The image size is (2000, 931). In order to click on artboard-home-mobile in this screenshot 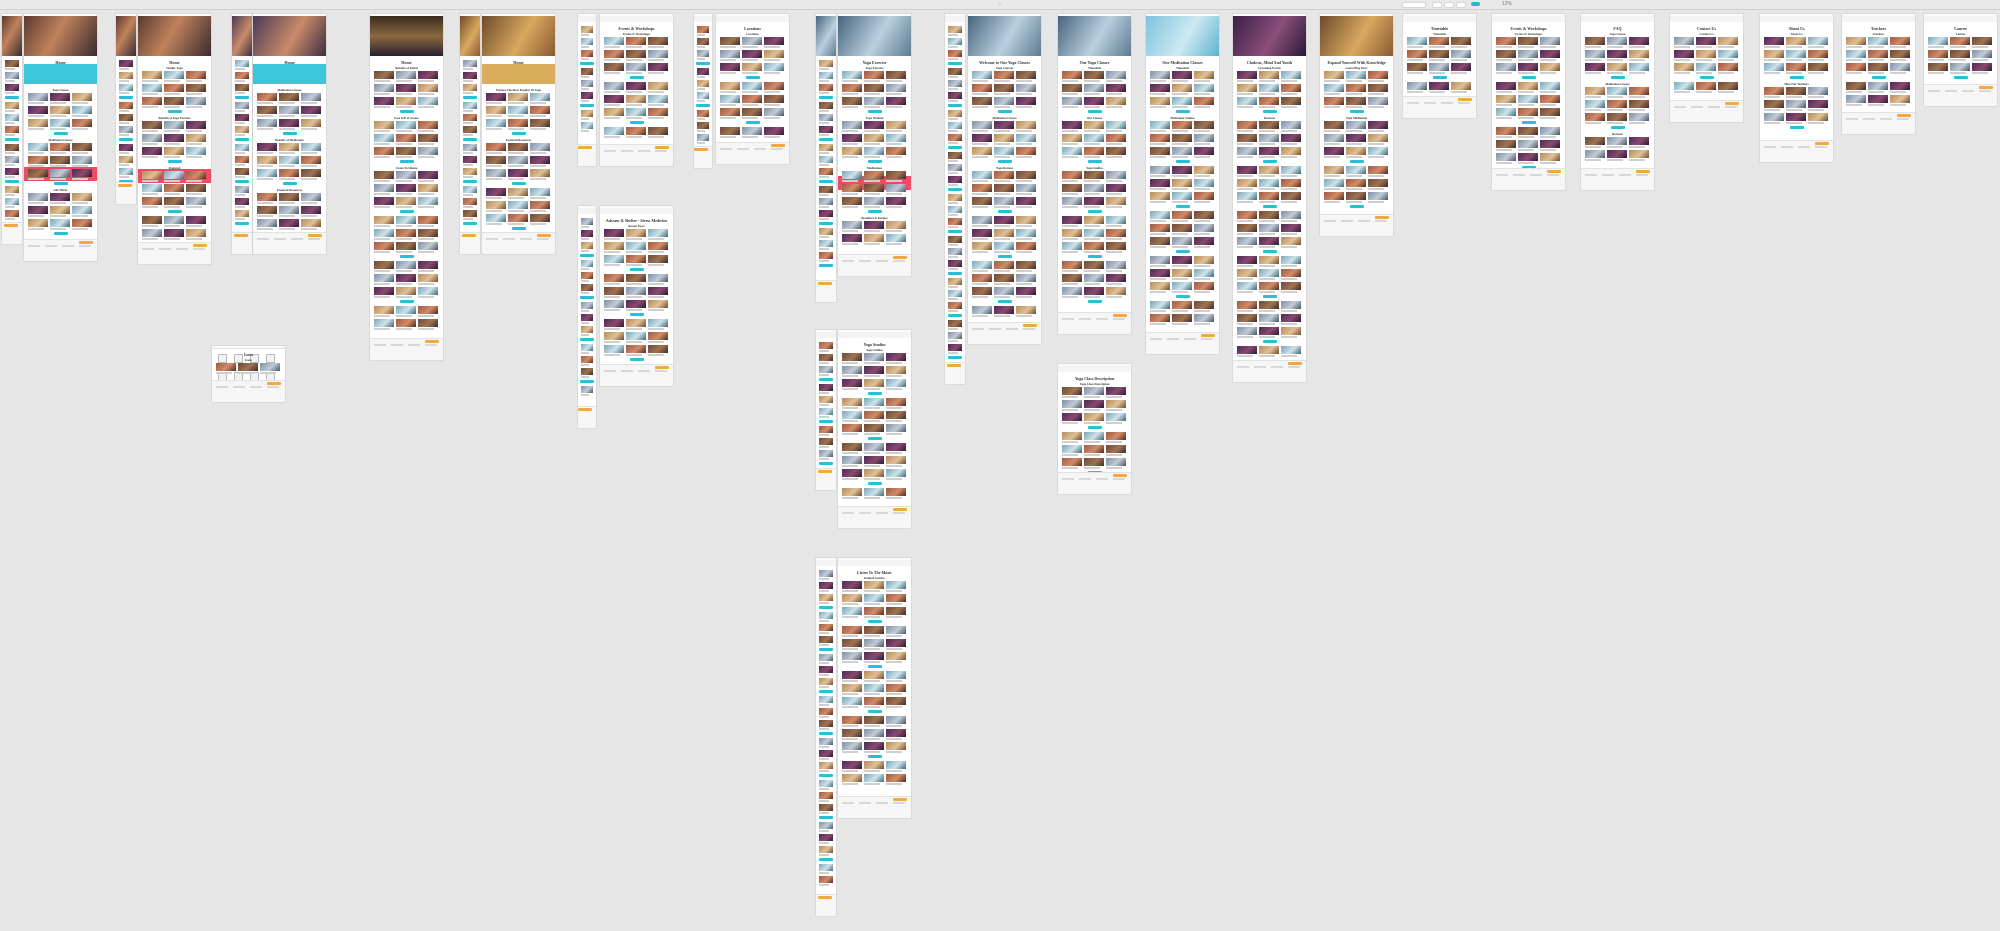, I will do `click(12, 129)`.